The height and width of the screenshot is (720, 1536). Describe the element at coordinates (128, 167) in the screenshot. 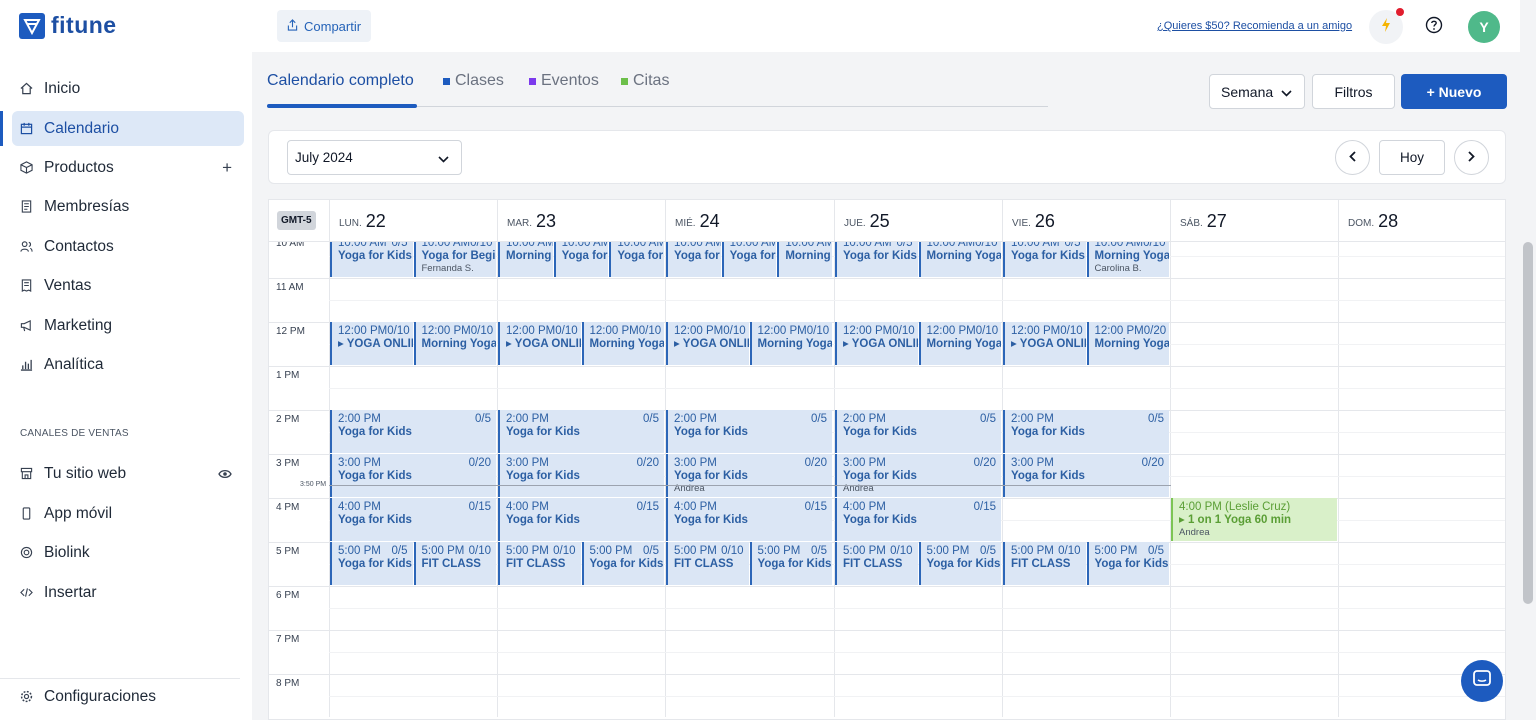

I see `sidebar-item-productos: Productos +` at that location.